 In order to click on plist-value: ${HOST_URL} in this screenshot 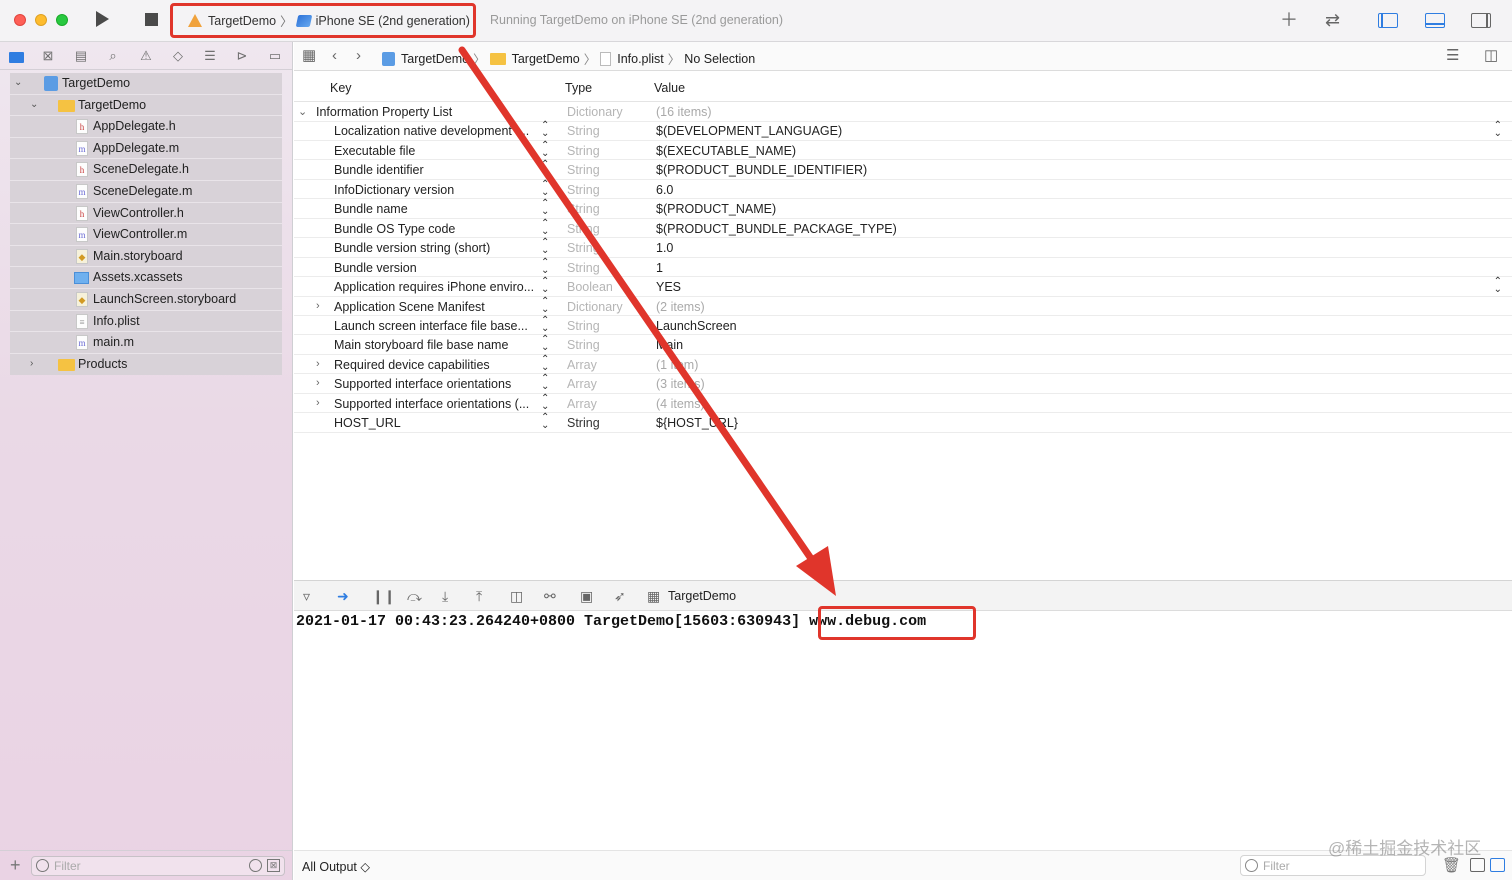, I will do `click(697, 423)`.